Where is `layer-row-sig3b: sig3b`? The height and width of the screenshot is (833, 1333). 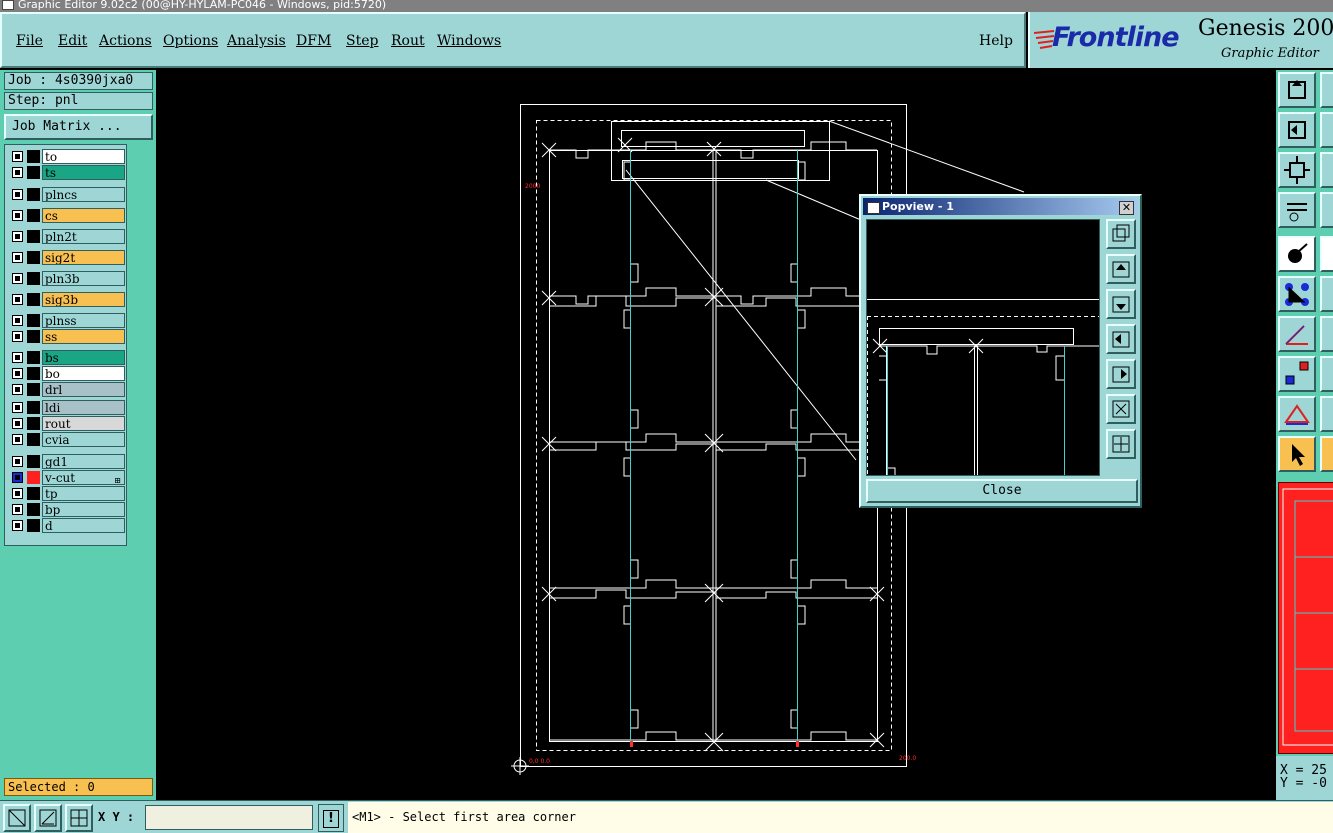
layer-row-sig3b: sig3b is located at coordinates (66, 299).